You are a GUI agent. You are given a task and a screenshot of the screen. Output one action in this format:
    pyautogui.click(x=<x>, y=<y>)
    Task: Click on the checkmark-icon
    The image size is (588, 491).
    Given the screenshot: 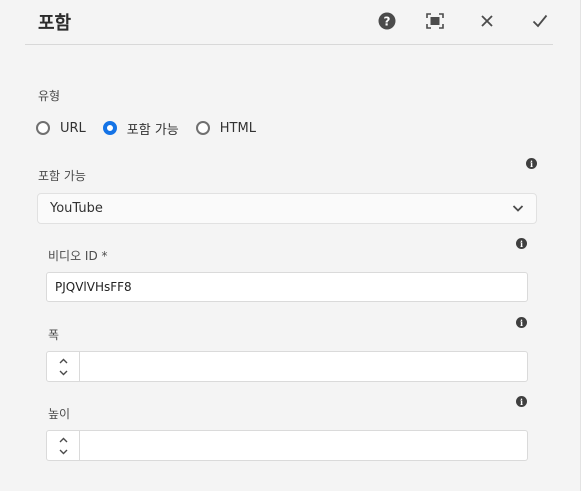 What is the action you would take?
    pyautogui.click(x=540, y=21)
    